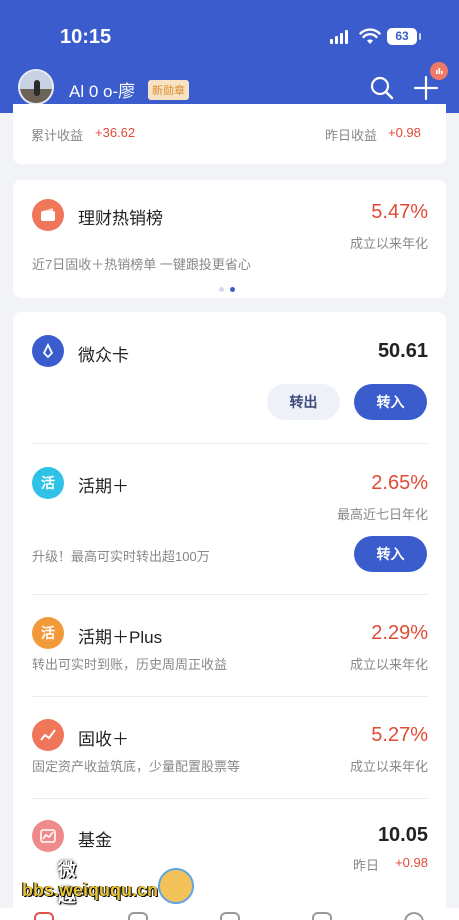 The height and width of the screenshot is (920, 459). Describe the element at coordinates (95, 840) in the screenshot. I see `fund-title: 基金` at that location.